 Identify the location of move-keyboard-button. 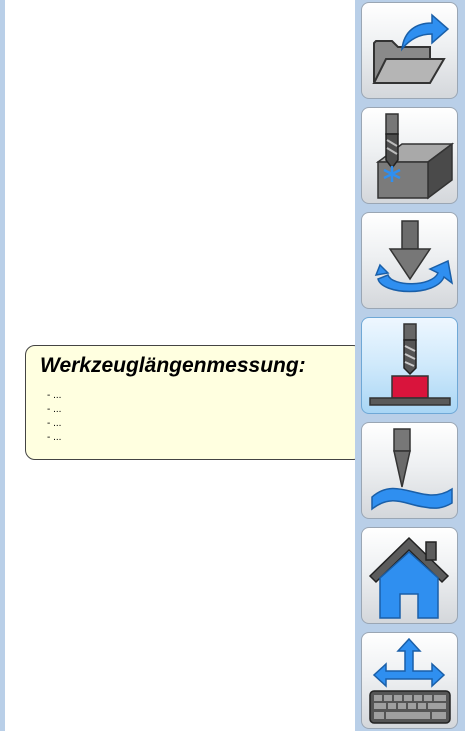
(409, 680).